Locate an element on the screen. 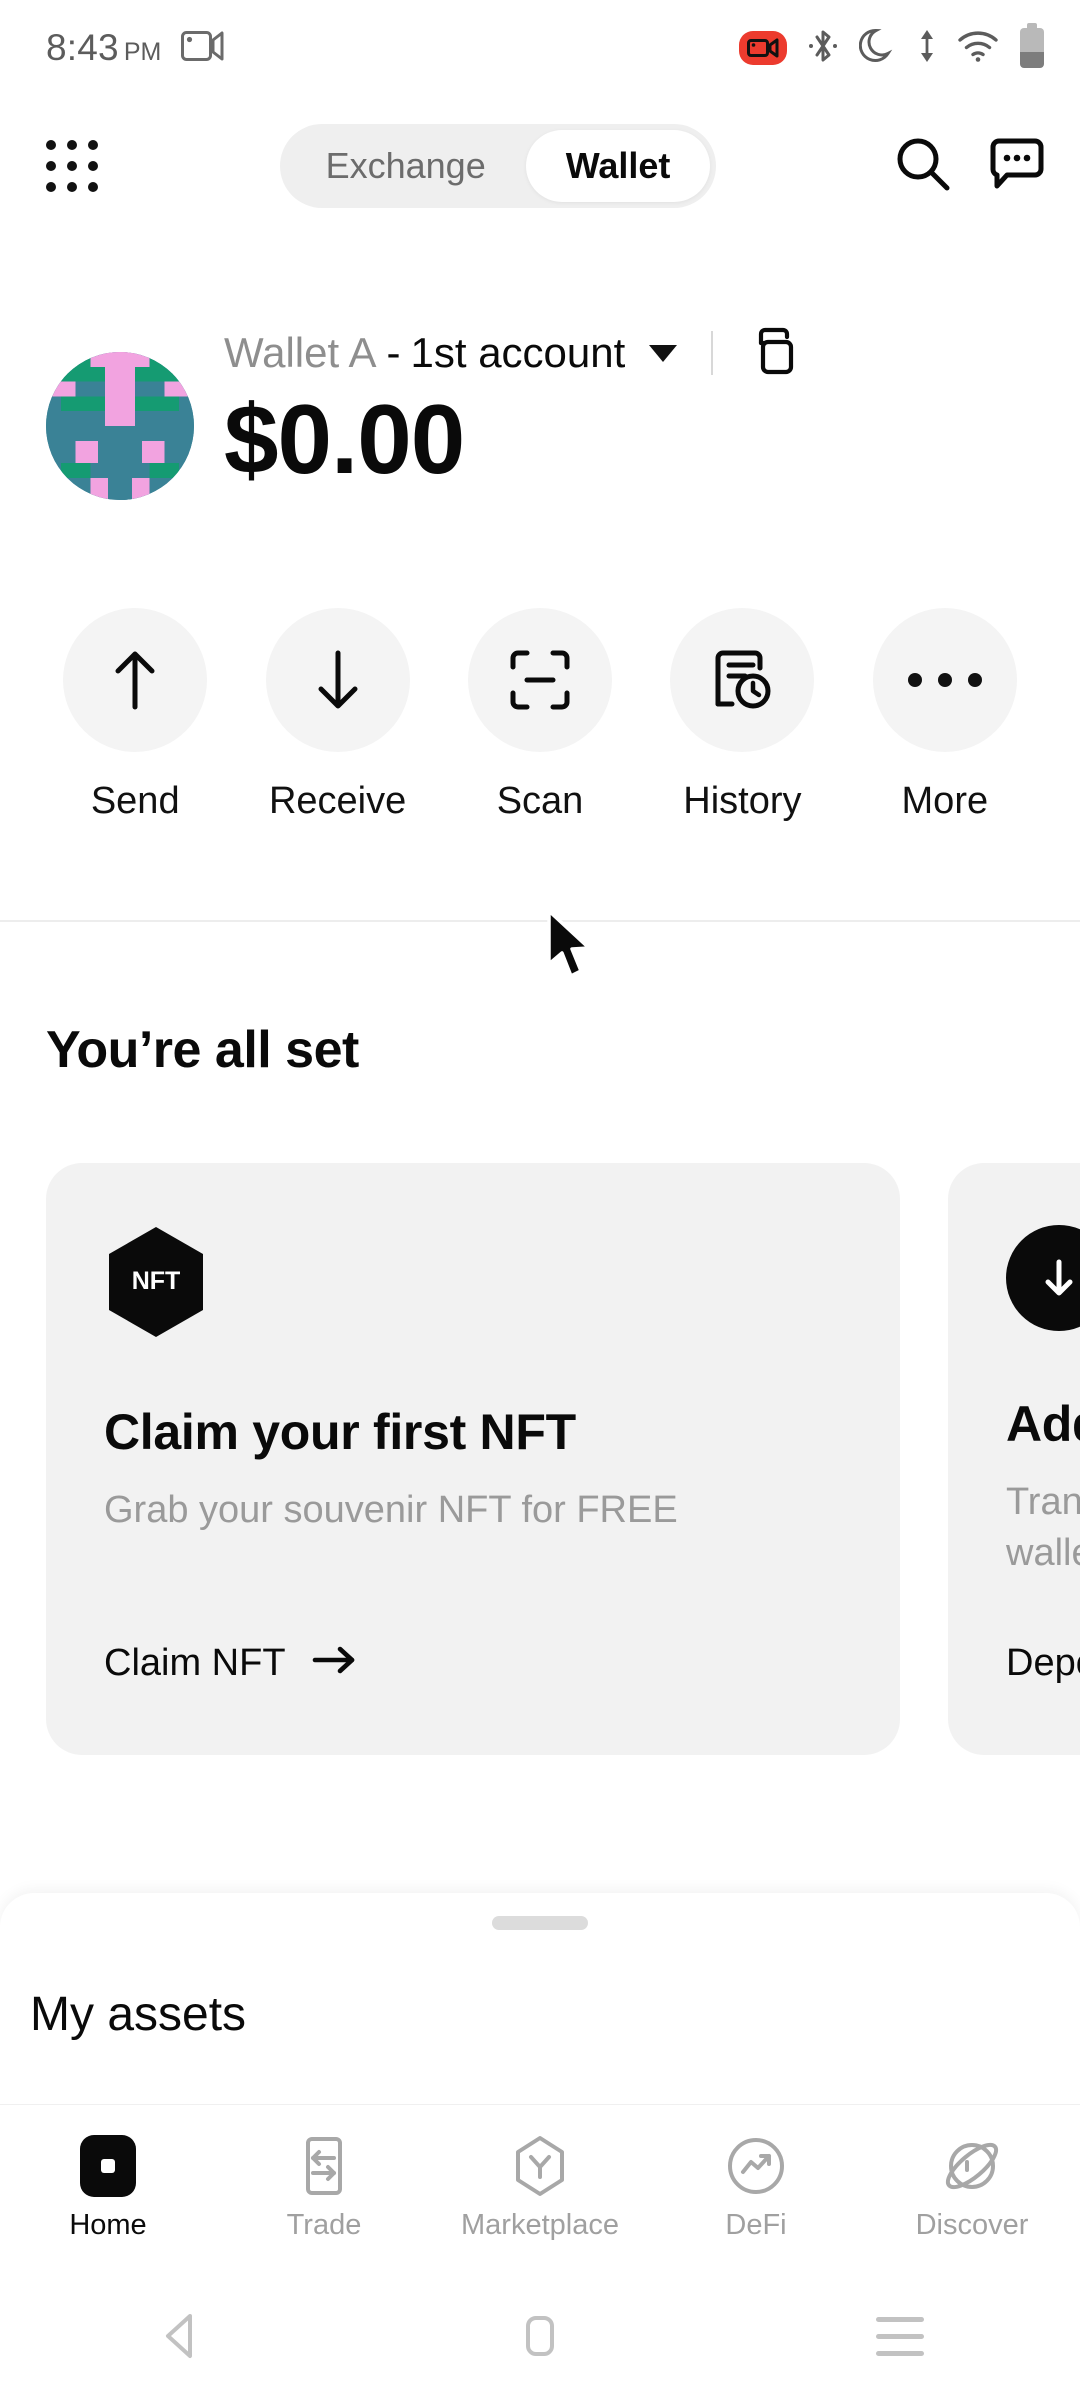  bottom-navigation: Home Trade Marketplace DeFi Discover is located at coordinates (540, 2188).